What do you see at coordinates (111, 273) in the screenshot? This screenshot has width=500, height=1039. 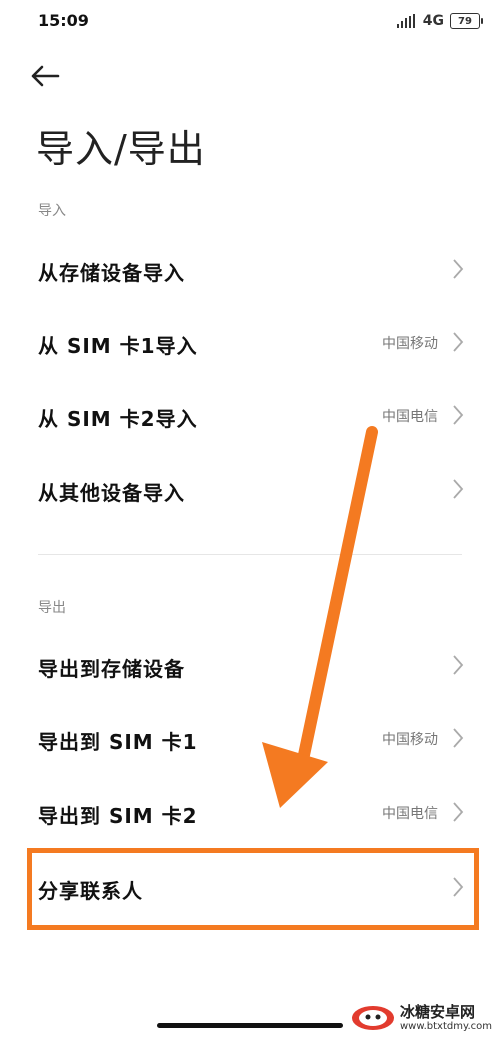 I see `list-item-label: 从存储设备导入` at bounding box center [111, 273].